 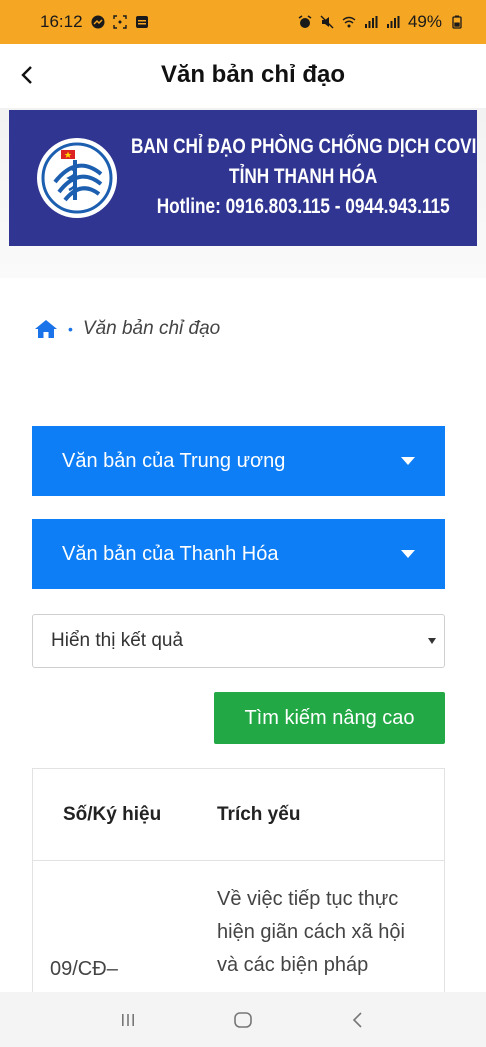 I want to click on banner-title: BAN CHỈ ĐẠO PHÒNG CHỐNG DỊCH COVID-1, so click(x=304, y=146).